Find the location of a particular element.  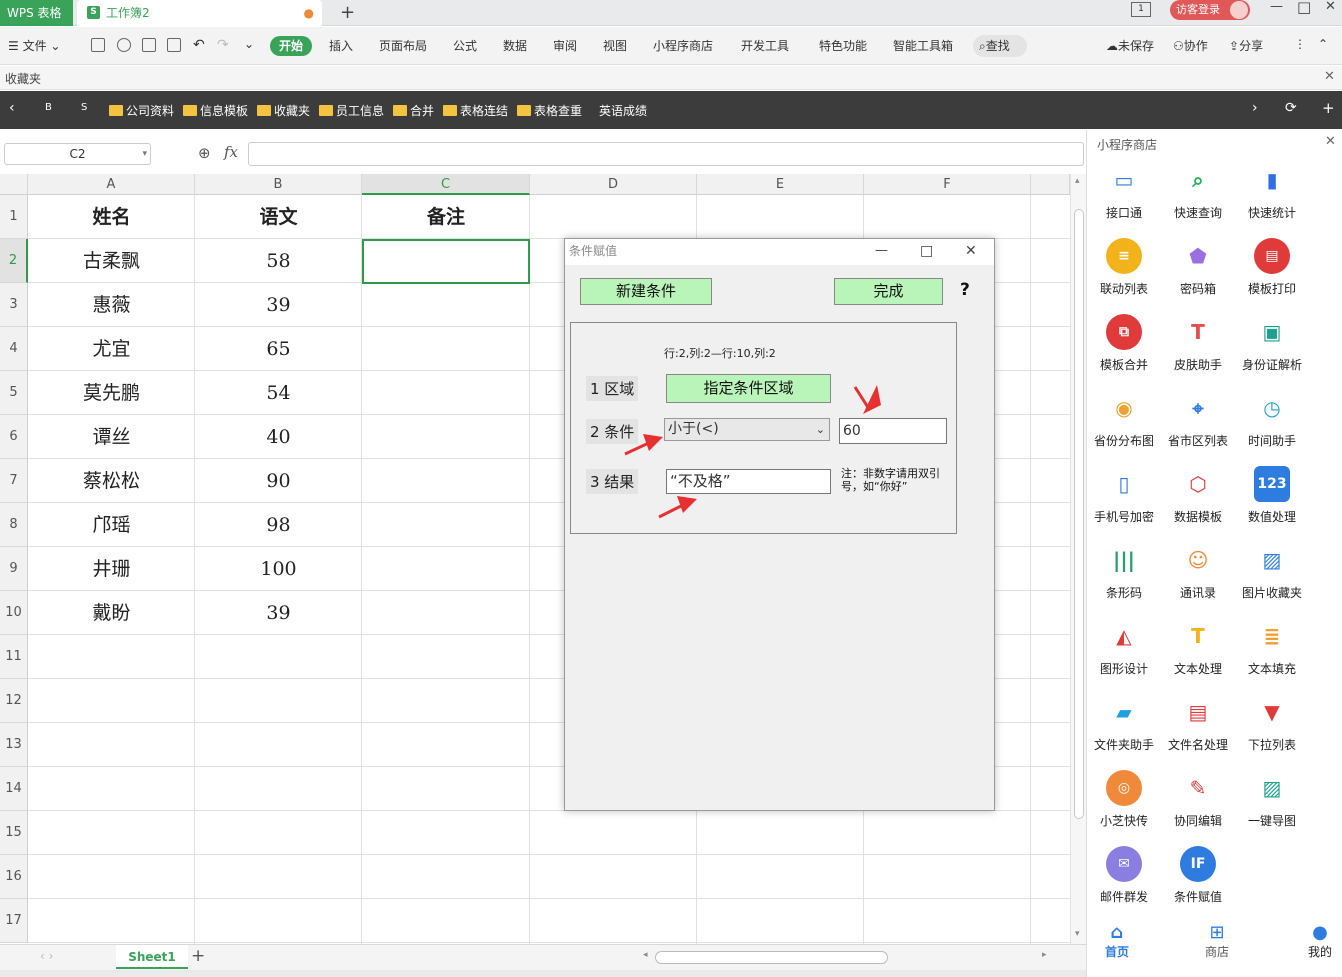

collaborate-button: ⚇协作 is located at coordinates (1190, 45).